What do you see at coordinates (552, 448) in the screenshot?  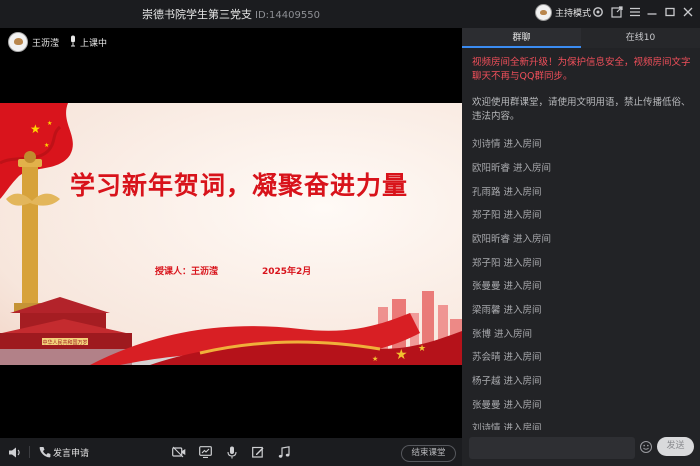 I see `chat-input` at bounding box center [552, 448].